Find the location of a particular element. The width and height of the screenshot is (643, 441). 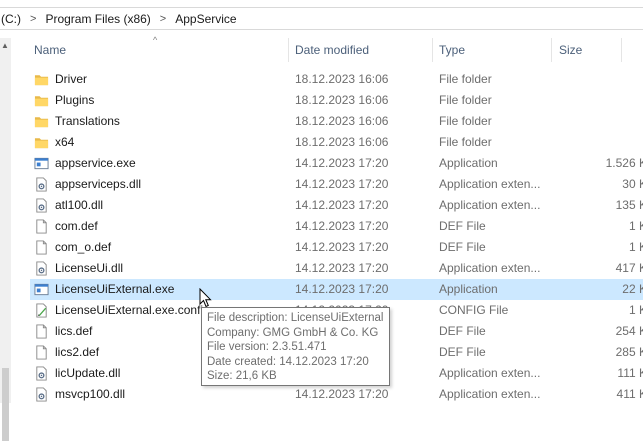

breadcrumb-drive: (C:) is located at coordinates (11, 19).